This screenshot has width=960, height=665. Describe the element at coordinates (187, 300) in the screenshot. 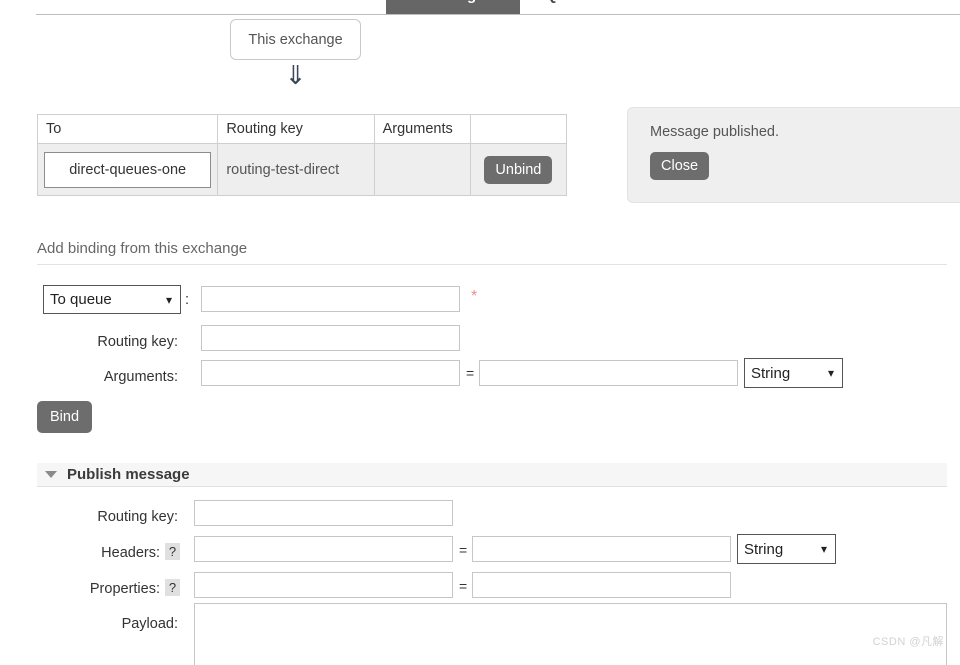

I see `binding-destination-colon: :` at that location.